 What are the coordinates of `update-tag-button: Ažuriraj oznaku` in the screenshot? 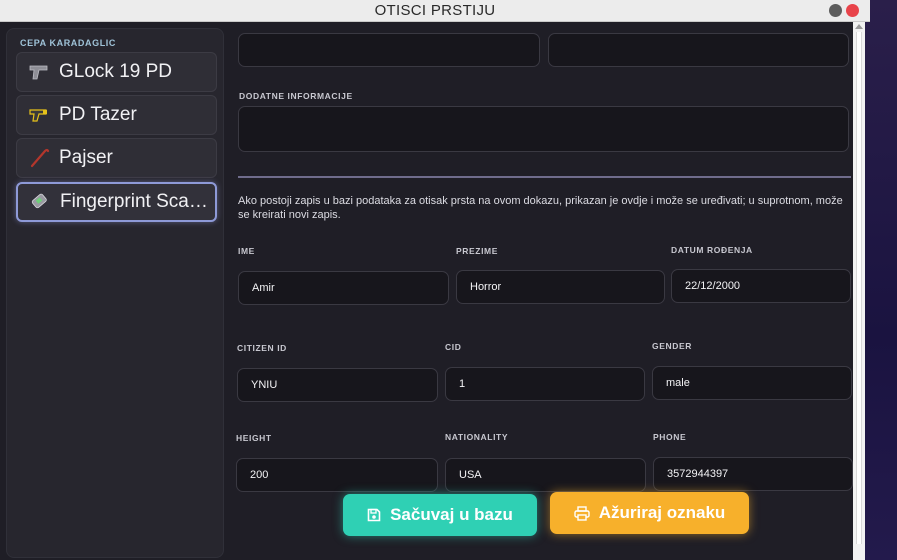 It's located at (649, 513).